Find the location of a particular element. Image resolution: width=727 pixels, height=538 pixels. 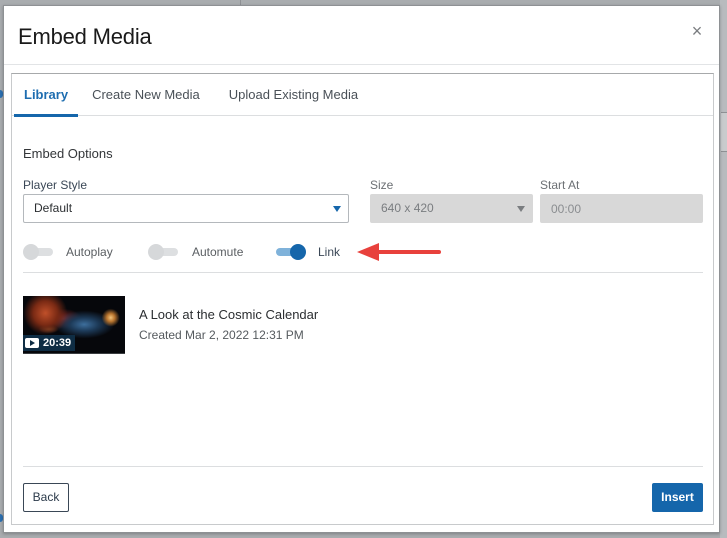

link-toggle is located at coordinates (290, 252).